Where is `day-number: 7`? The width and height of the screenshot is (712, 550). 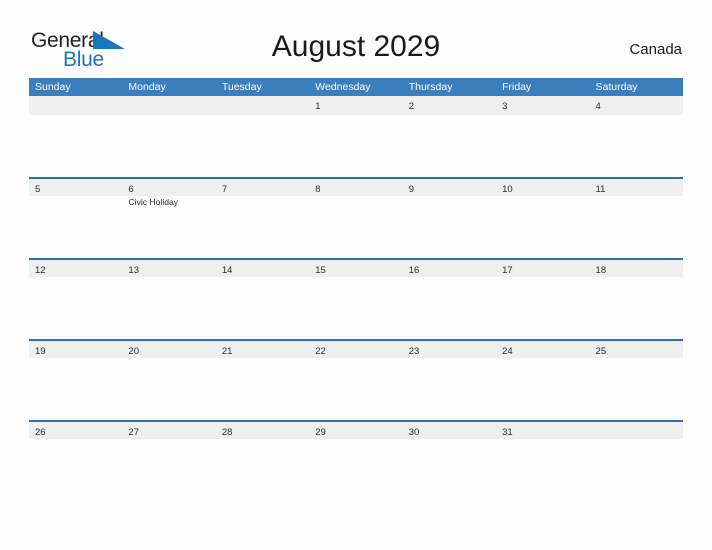 day-number: 7 is located at coordinates (224, 189).